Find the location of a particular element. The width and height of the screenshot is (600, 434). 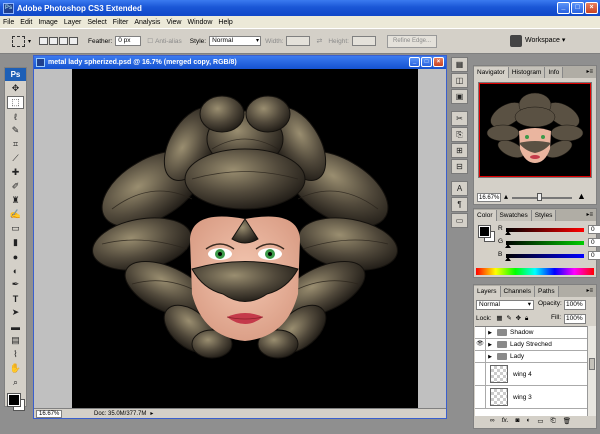

clone-stamp-icon: ♜ is located at coordinates (15, 200).